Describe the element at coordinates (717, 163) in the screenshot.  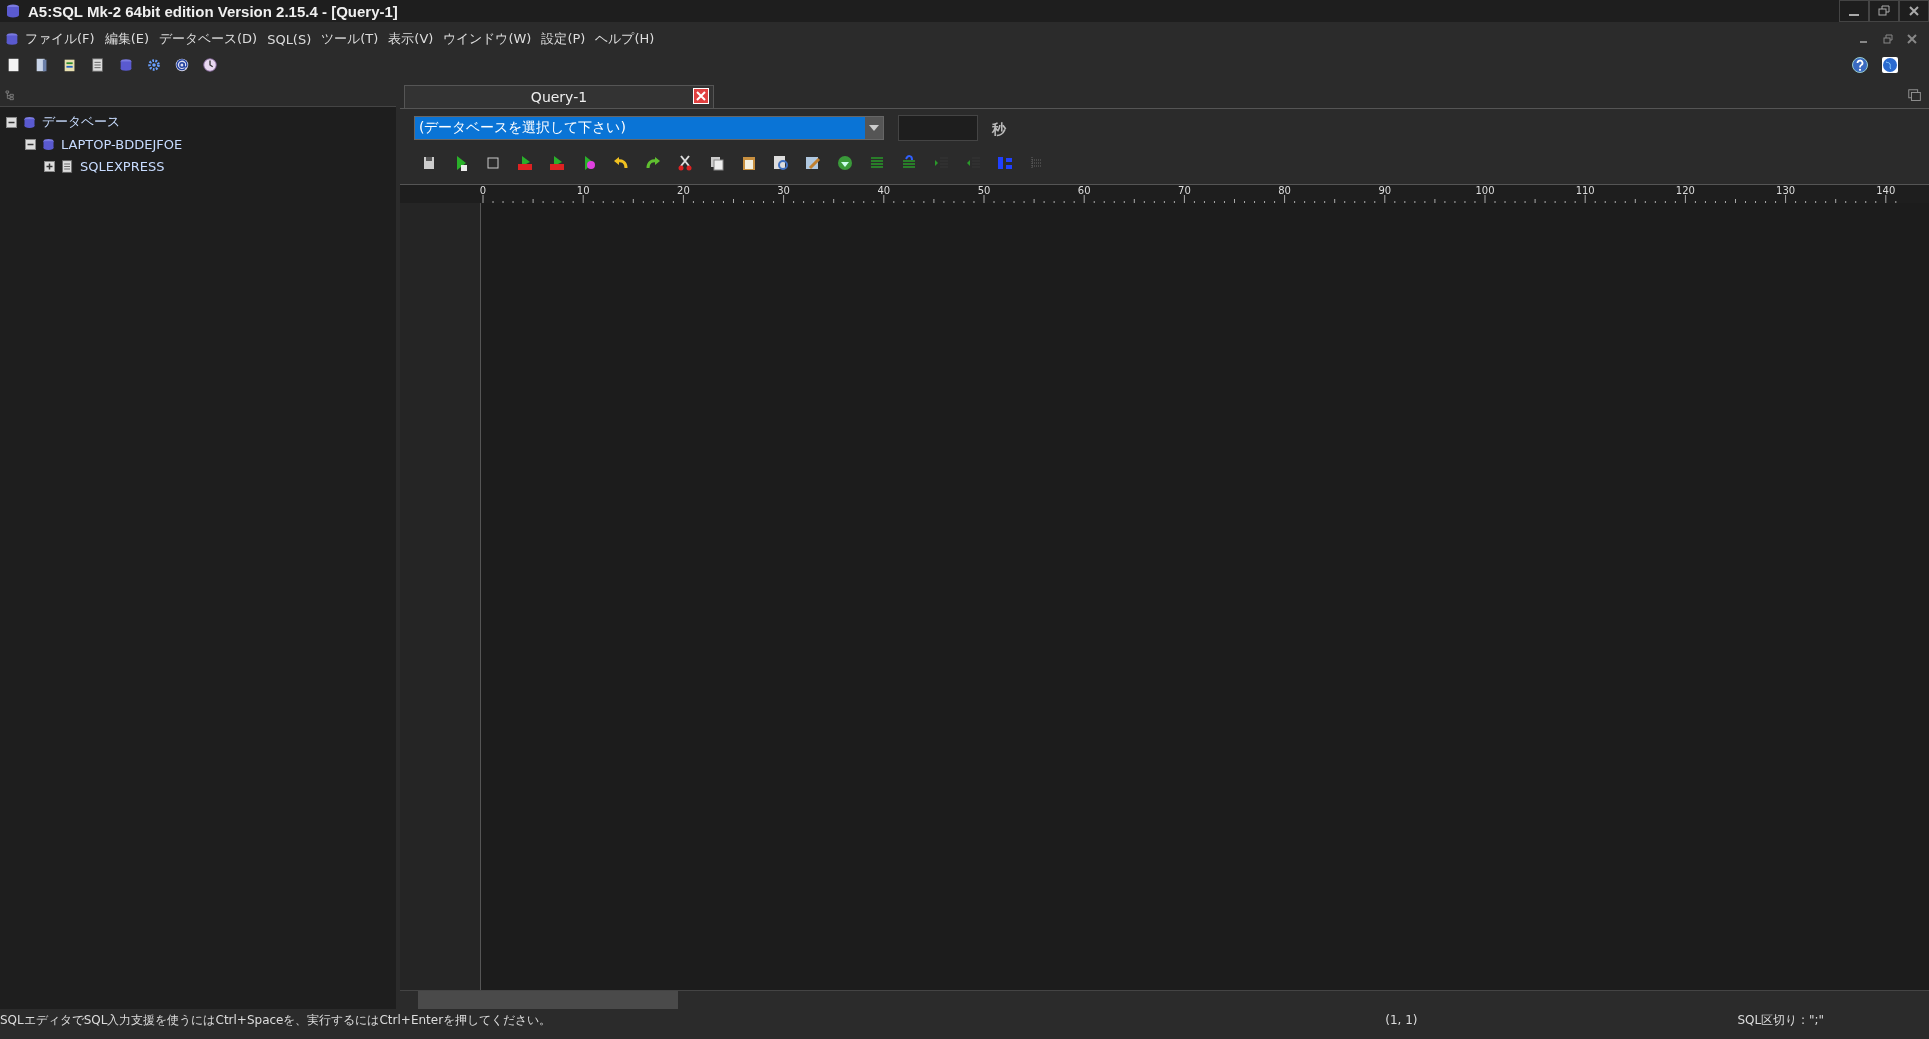
I see `copy-icon` at that location.